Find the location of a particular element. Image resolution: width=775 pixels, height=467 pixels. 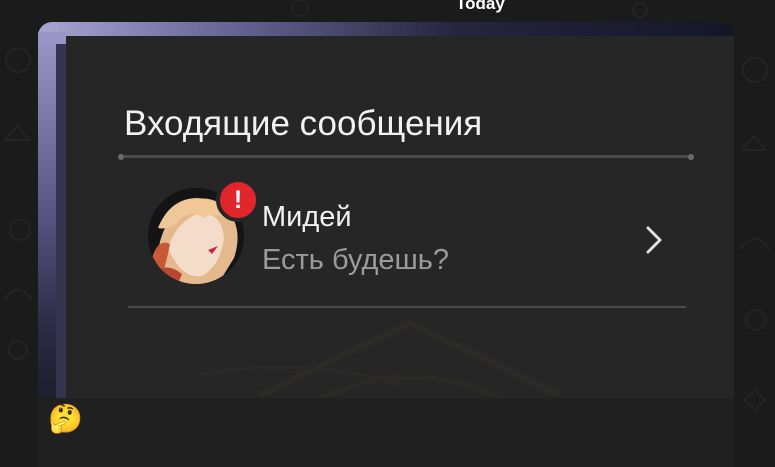

message-preview: Есть будешь? is located at coordinates (356, 260).